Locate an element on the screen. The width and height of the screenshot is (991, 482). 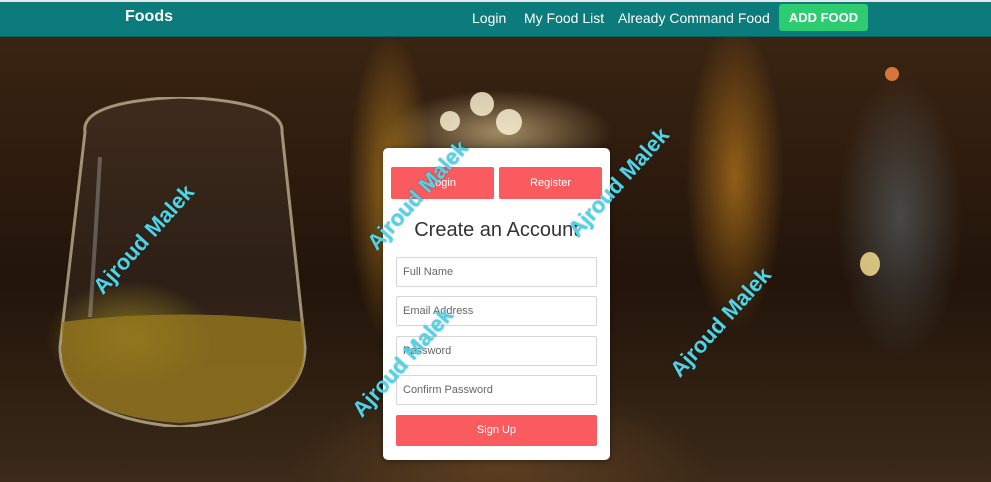
login-tab-button: Login is located at coordinates (442, 183).